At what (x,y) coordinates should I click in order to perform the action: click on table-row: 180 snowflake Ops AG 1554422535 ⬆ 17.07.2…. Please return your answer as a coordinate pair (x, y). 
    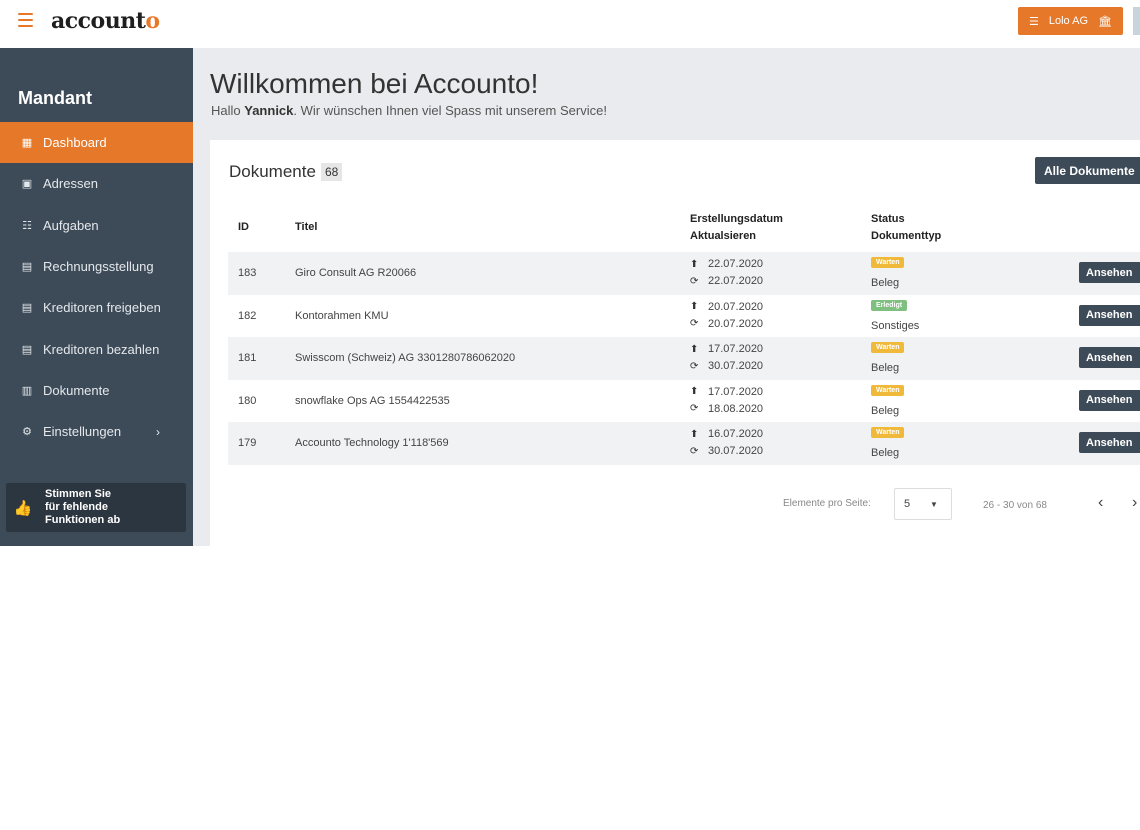
    Looking at the image, I should click on (684, 401).